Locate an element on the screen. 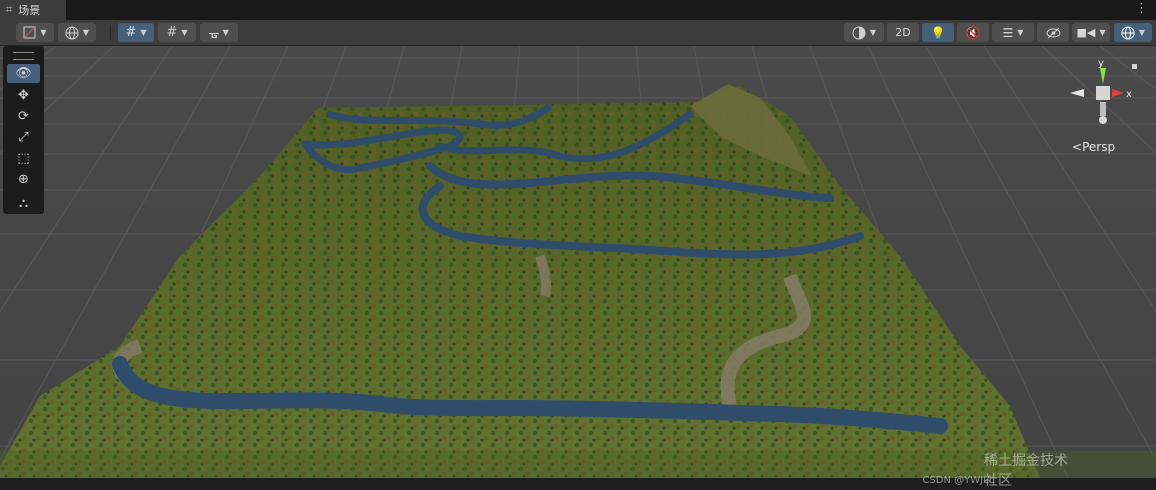 This screenshot has height=490, width=1156. grid-toggle-icon: # is located at coordinates (172, 32).